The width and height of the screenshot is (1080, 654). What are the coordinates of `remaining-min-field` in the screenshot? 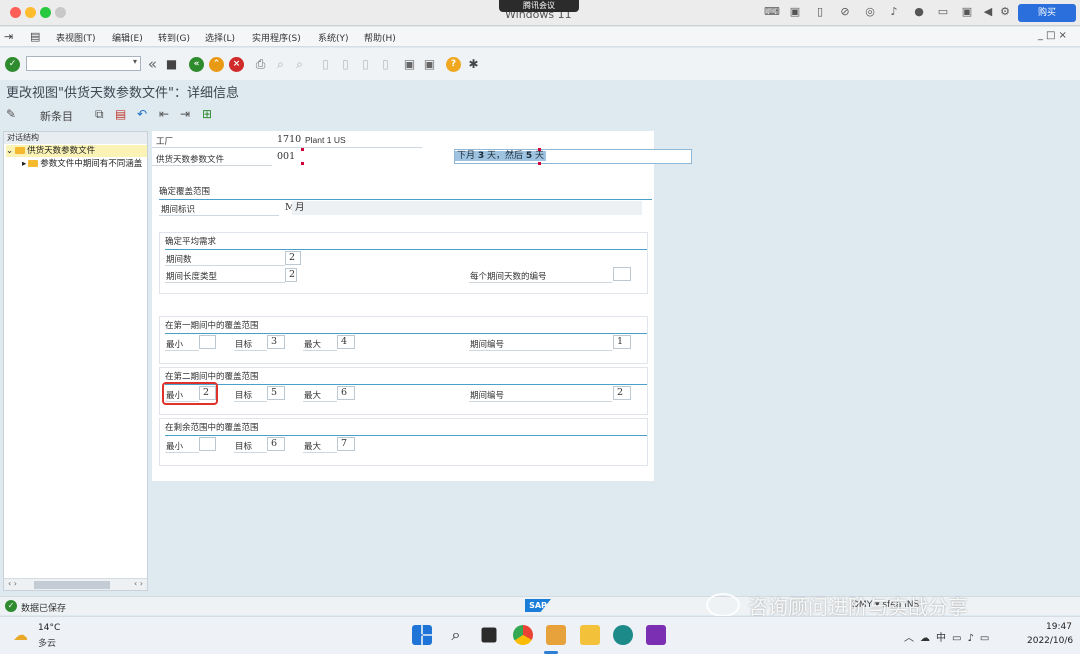 It's located at (207, 444).